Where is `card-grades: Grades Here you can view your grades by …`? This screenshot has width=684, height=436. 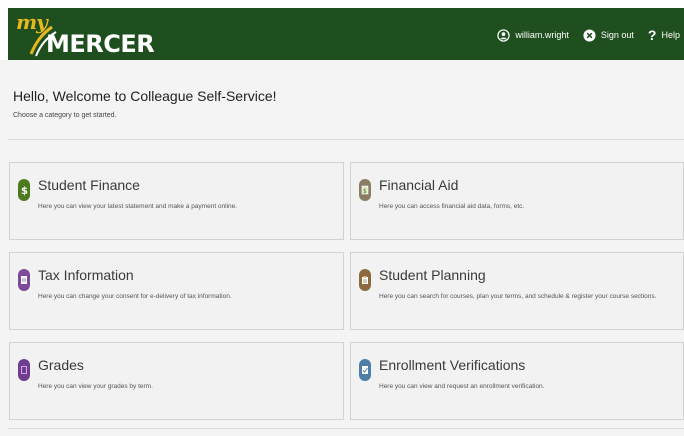
card-grades: Grades Here you can view your grades by … is located at coordinates (176, 381).